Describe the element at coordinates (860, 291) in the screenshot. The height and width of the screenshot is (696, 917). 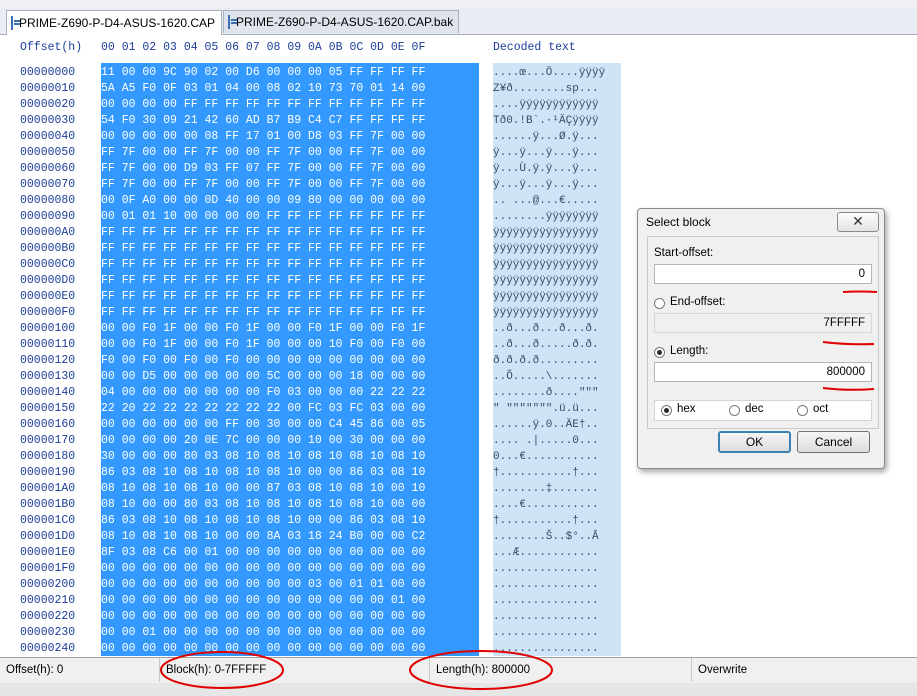
I see `underline-start-offset` at that location.